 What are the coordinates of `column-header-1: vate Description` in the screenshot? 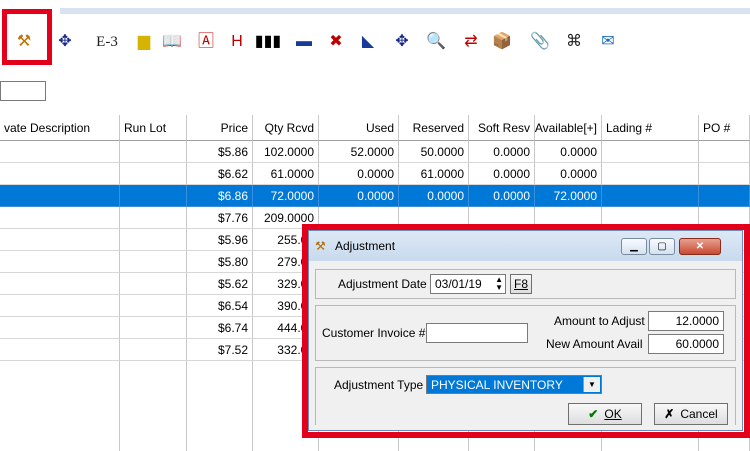 It's located at (60, 128).